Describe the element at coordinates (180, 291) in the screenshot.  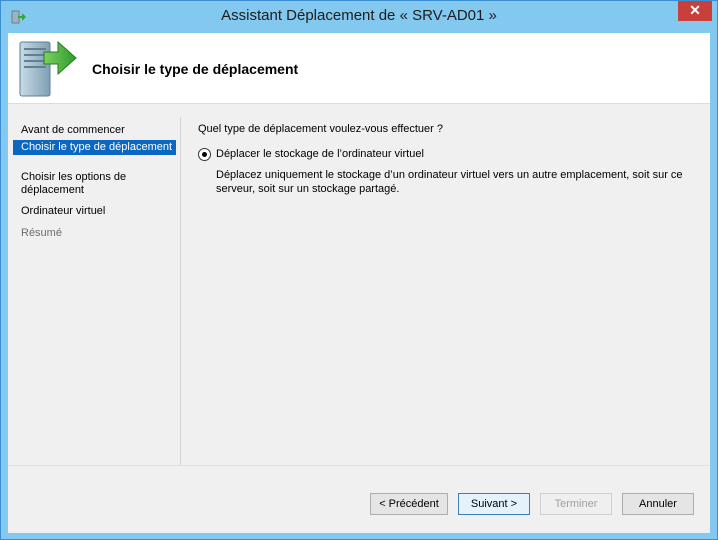
I see `nav-separator` at that location.